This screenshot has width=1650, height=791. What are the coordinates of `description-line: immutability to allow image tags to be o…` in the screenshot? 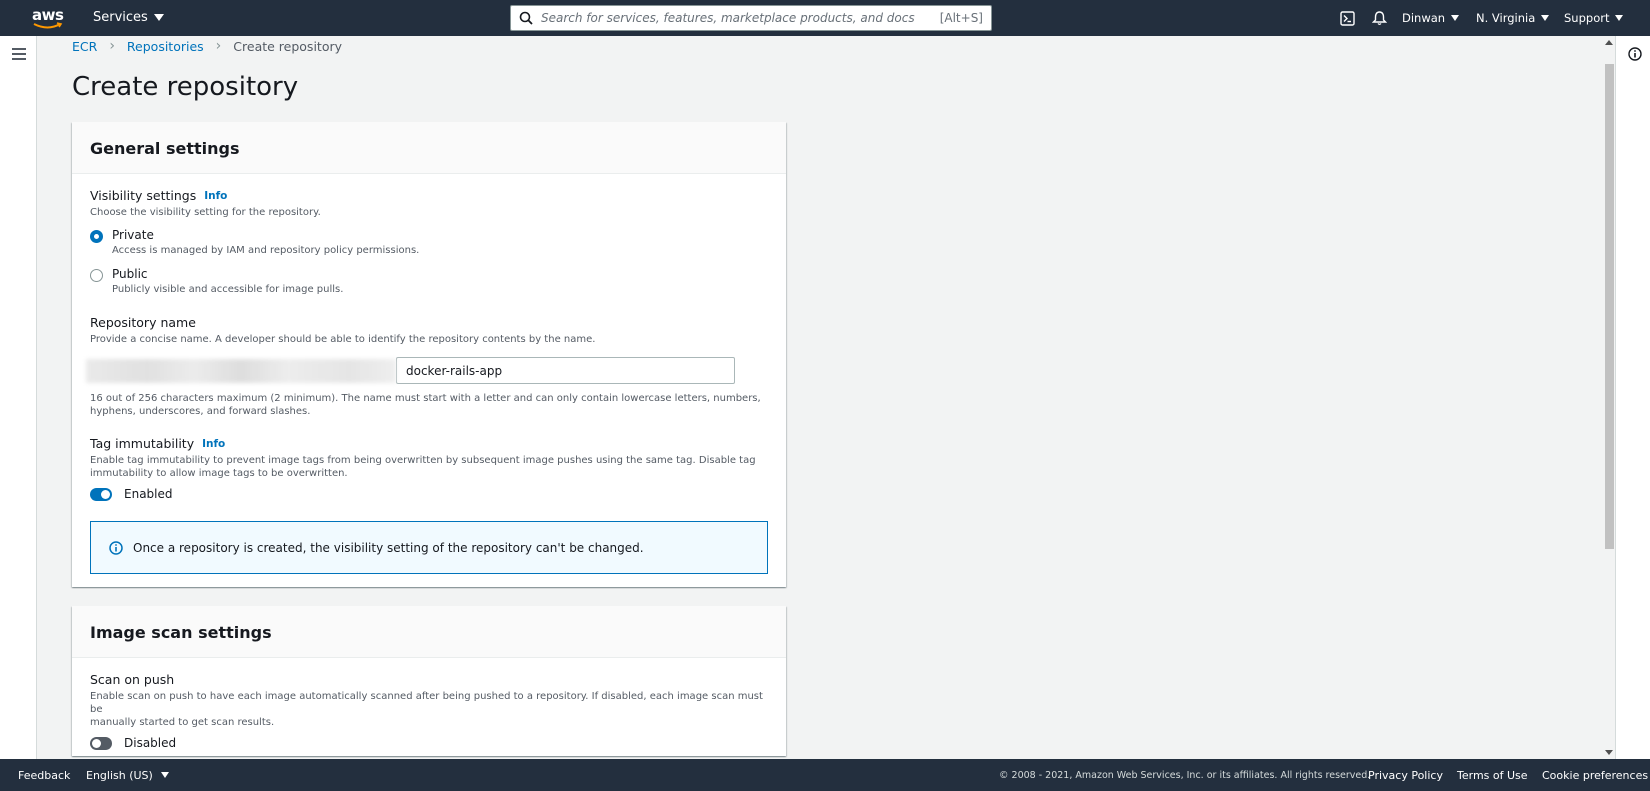 It's located at (219, 473).